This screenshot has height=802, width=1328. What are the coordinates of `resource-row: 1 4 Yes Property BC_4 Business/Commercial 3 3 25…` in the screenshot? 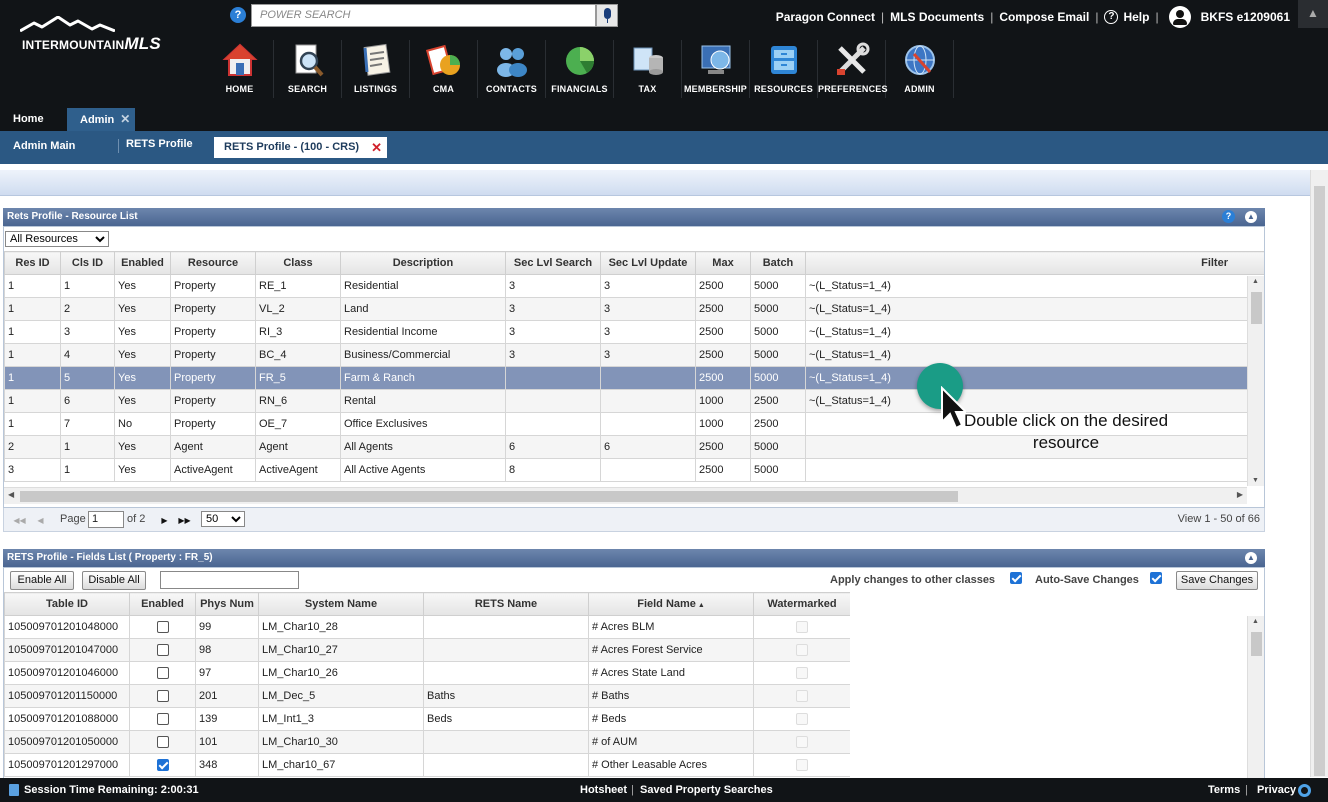 It's located at (634, 355).